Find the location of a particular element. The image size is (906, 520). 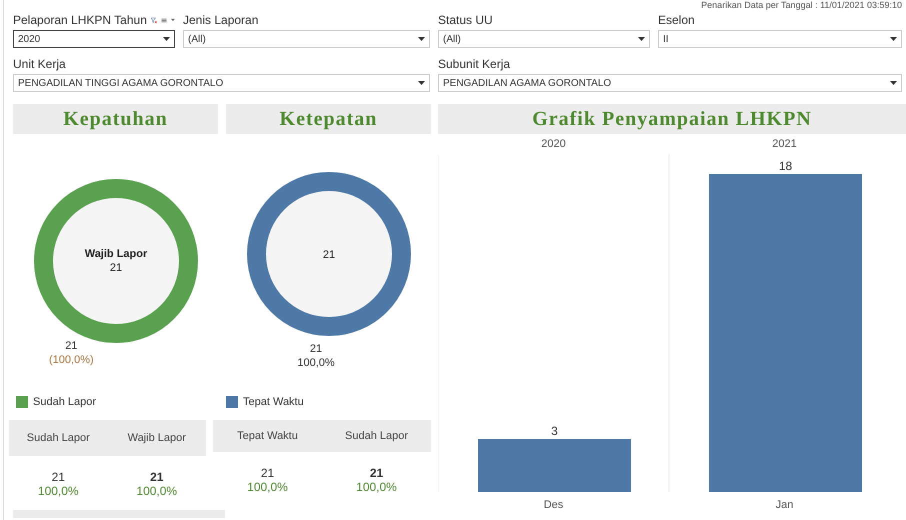

filter-label: Eselon is located at coordinates (676, 20).